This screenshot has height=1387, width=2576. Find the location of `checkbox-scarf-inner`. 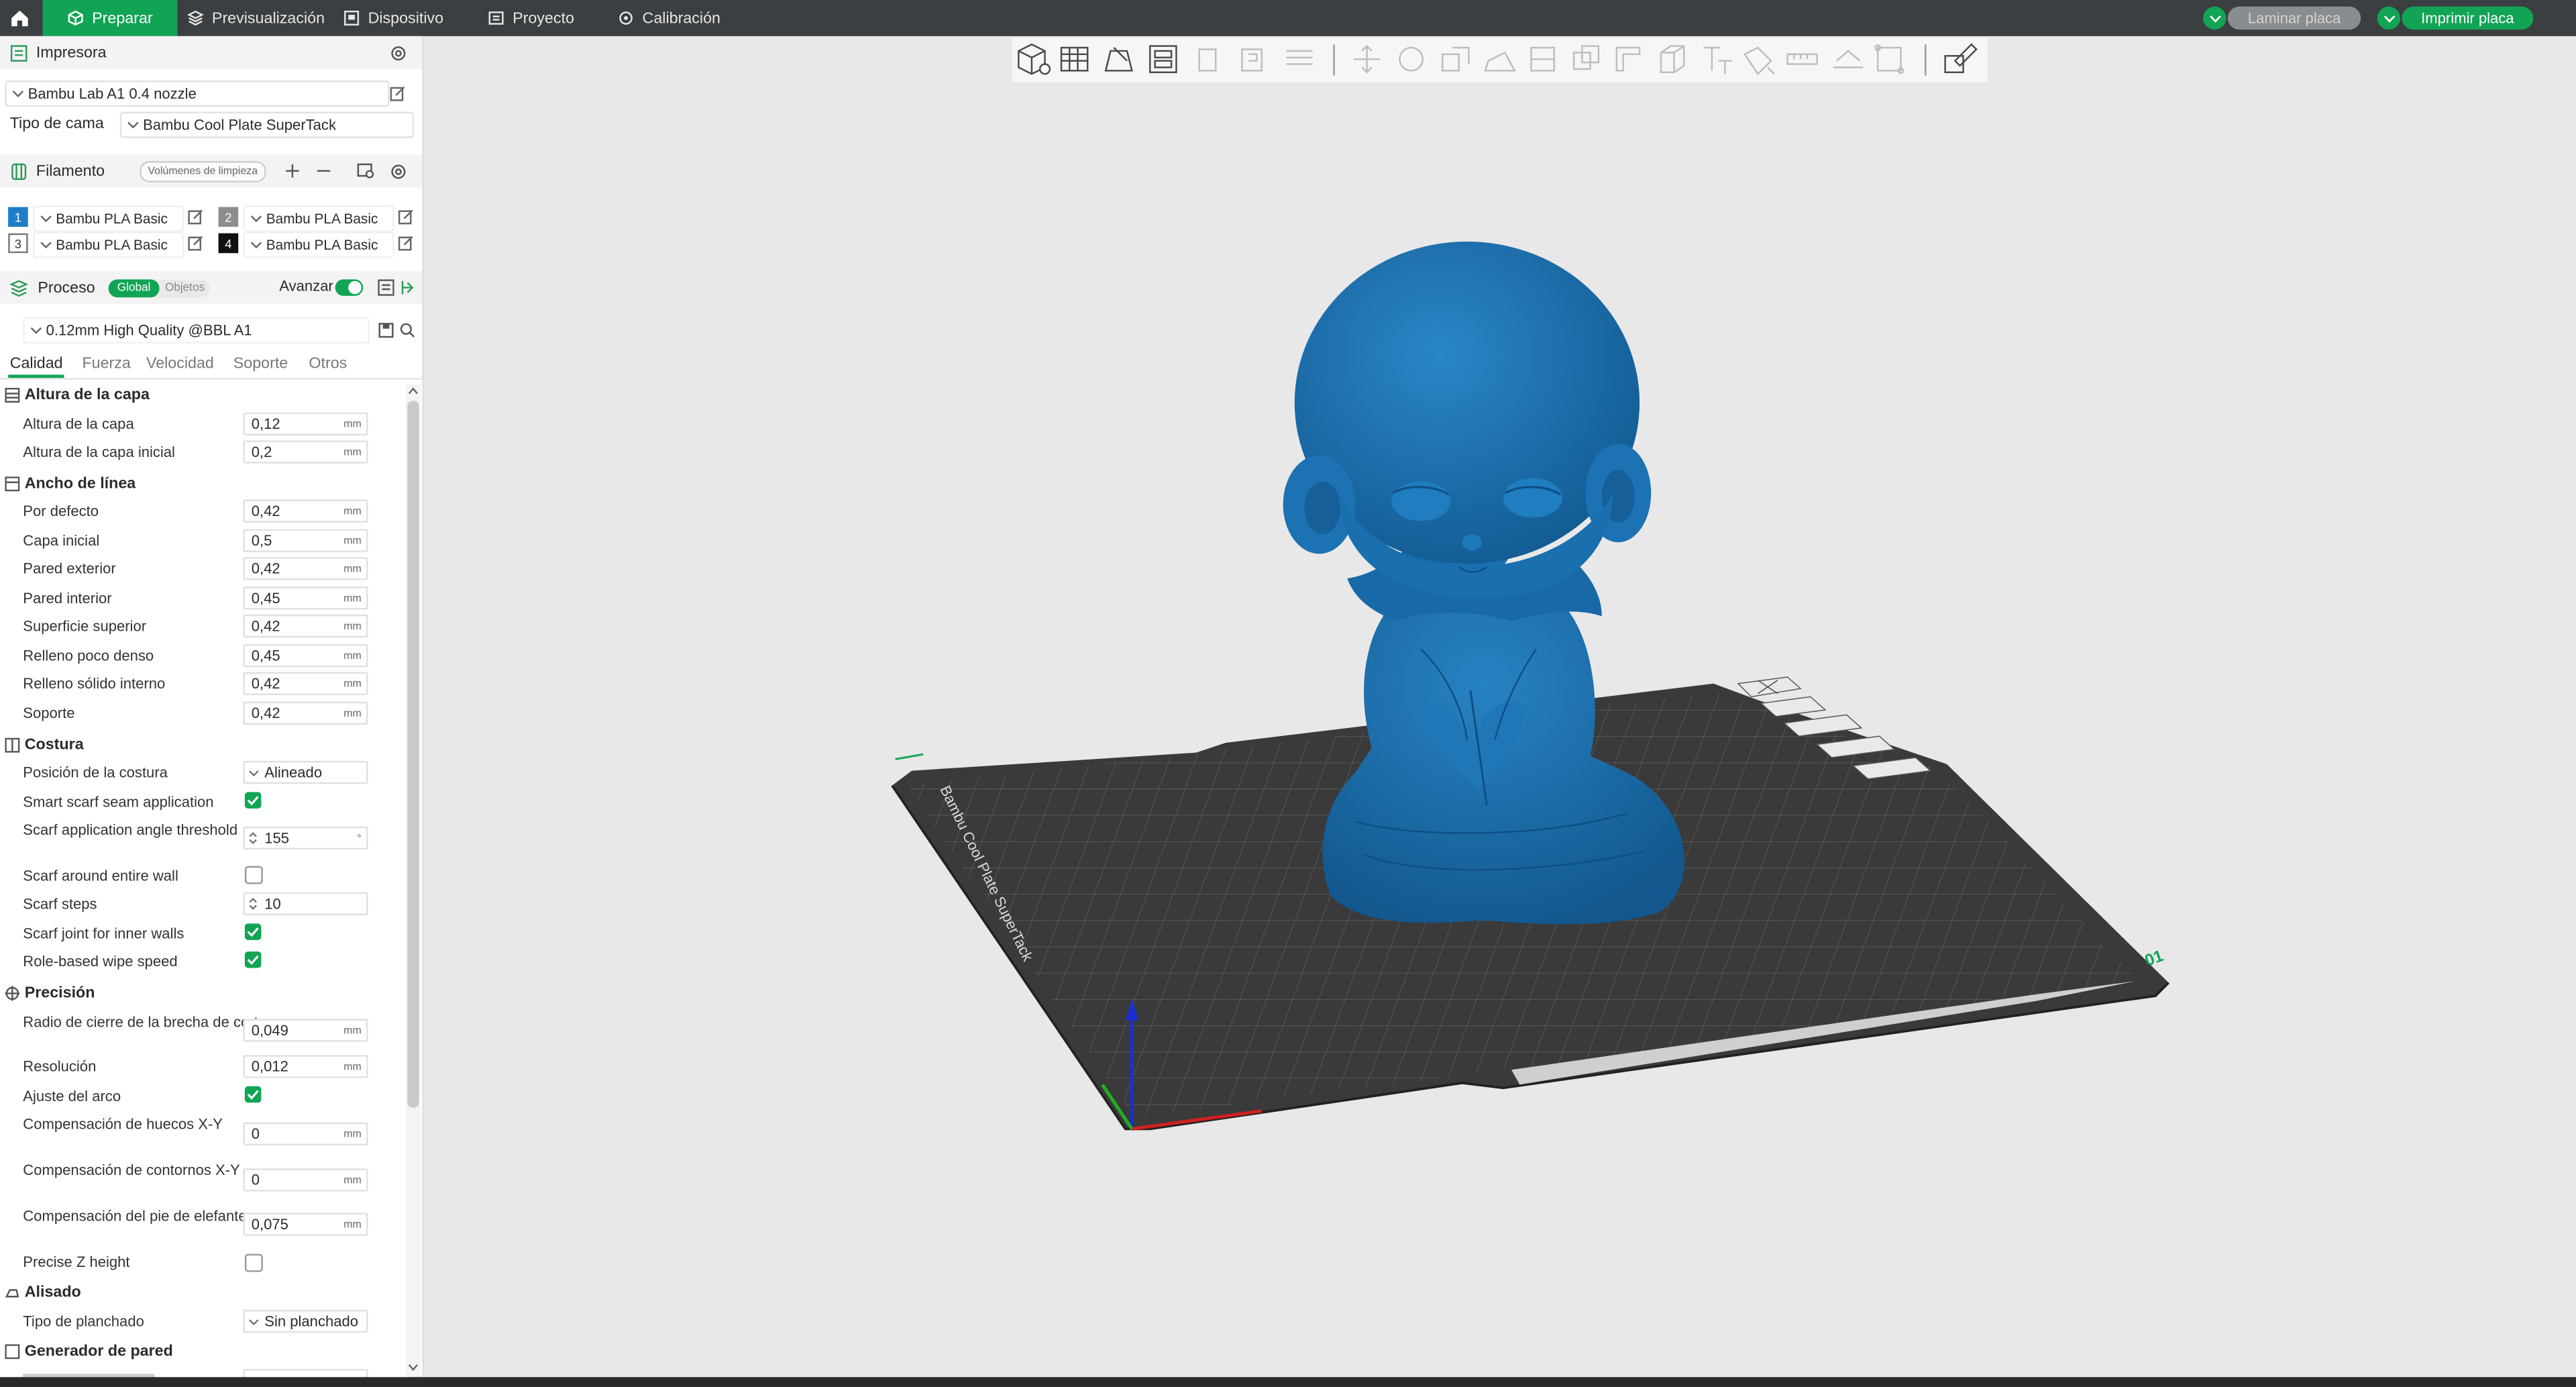

checkbox-scarf-inner is located at coordinates (253, 931).